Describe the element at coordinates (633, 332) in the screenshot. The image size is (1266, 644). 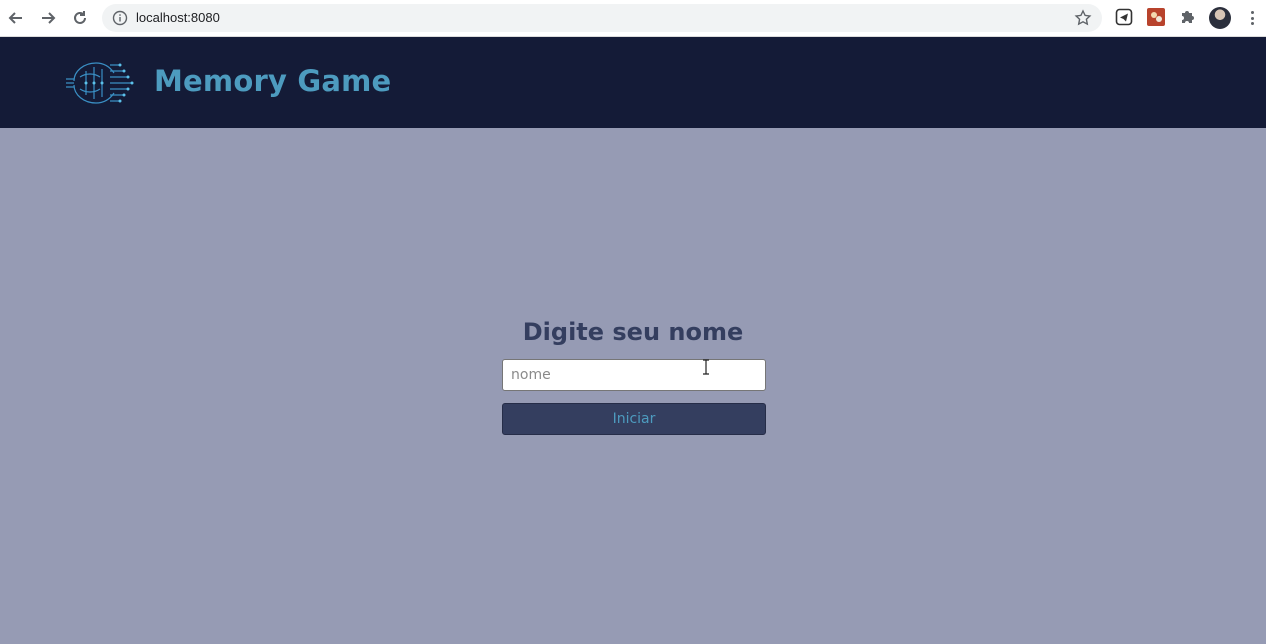
I see `form-title: Digite seu nome` at that location.